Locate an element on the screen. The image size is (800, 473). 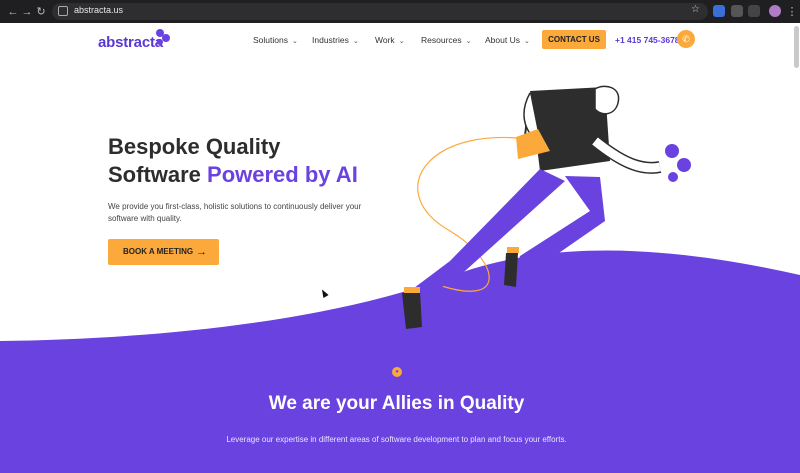
nav-item-resources: Resources ⌄ is located at coordinates (446, 40).